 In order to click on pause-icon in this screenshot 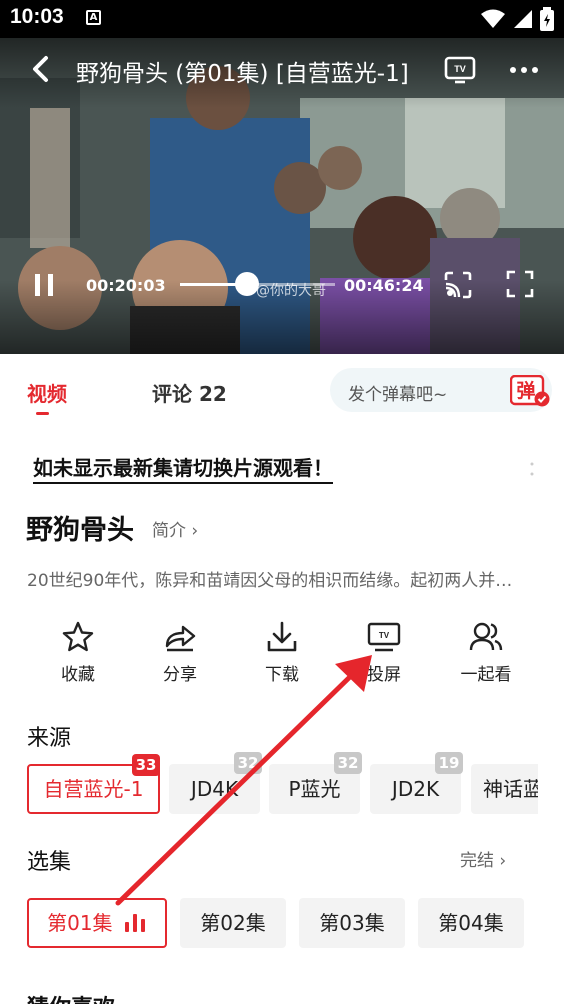, I will do `click(44, 285)`.